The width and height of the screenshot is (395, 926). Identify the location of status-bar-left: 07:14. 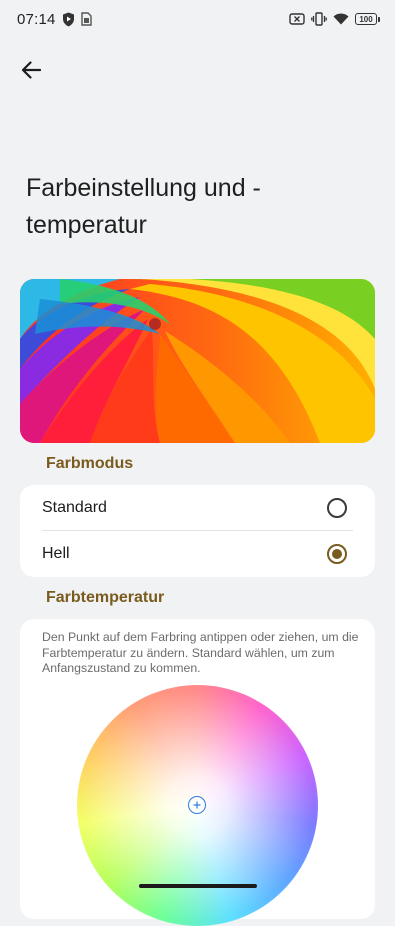
(54, 19).